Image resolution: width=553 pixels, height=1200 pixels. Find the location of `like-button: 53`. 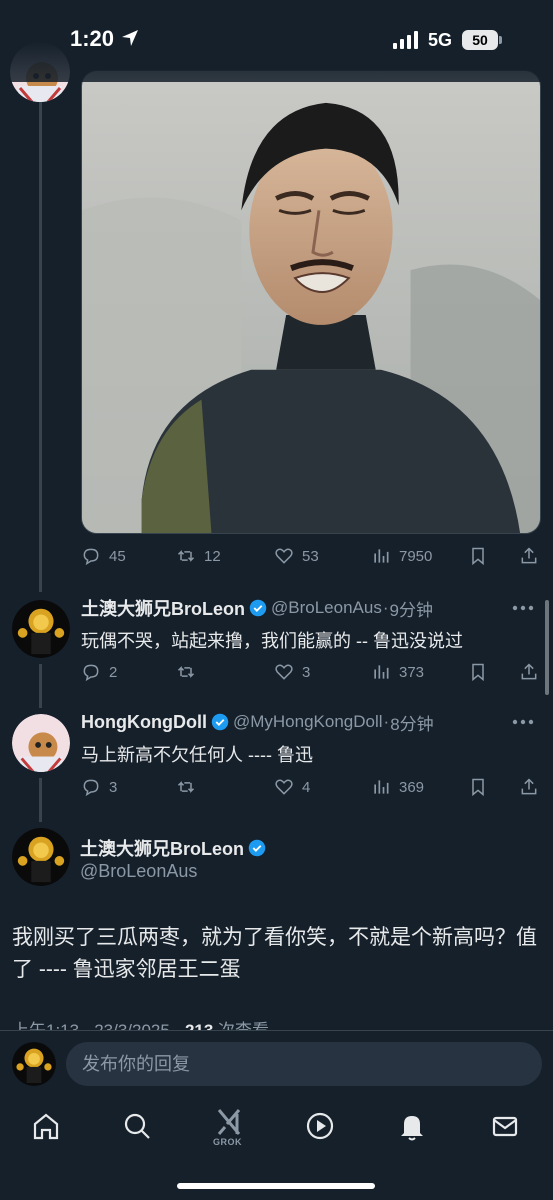

like-button: 53 is located at coordinates (296, 556).